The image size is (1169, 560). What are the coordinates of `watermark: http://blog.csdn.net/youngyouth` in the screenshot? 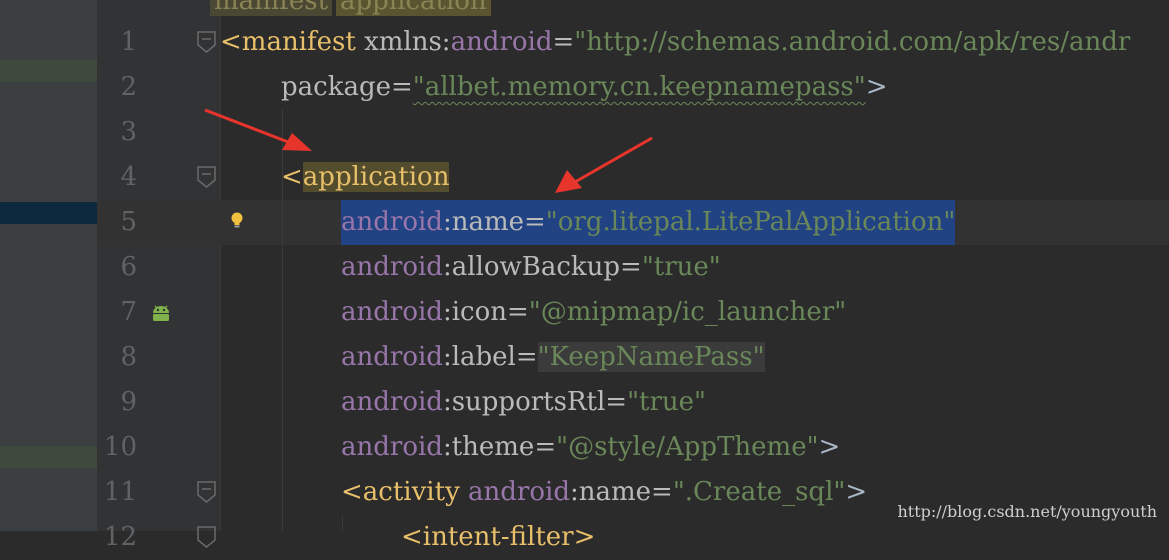 It's located at (1027, 511).